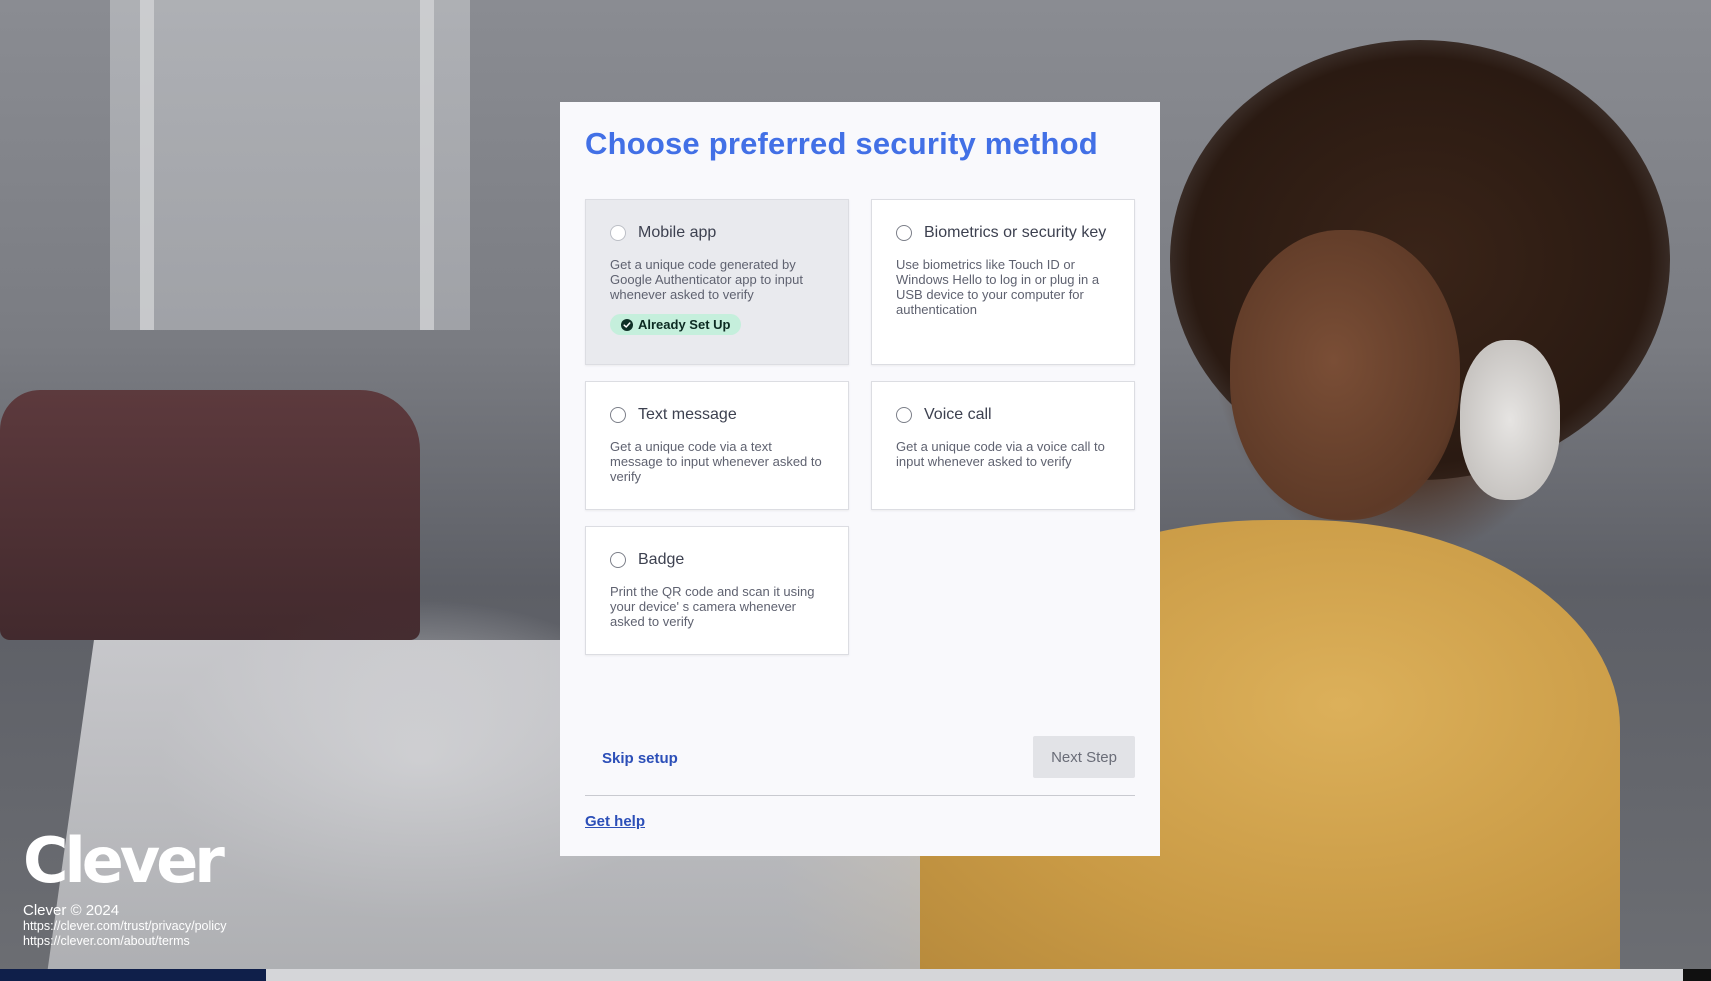 The image size is (1711, 981). Describe the element at coordinates (661, 559) in the screenshot. I see `option-label: Badge` at that location.